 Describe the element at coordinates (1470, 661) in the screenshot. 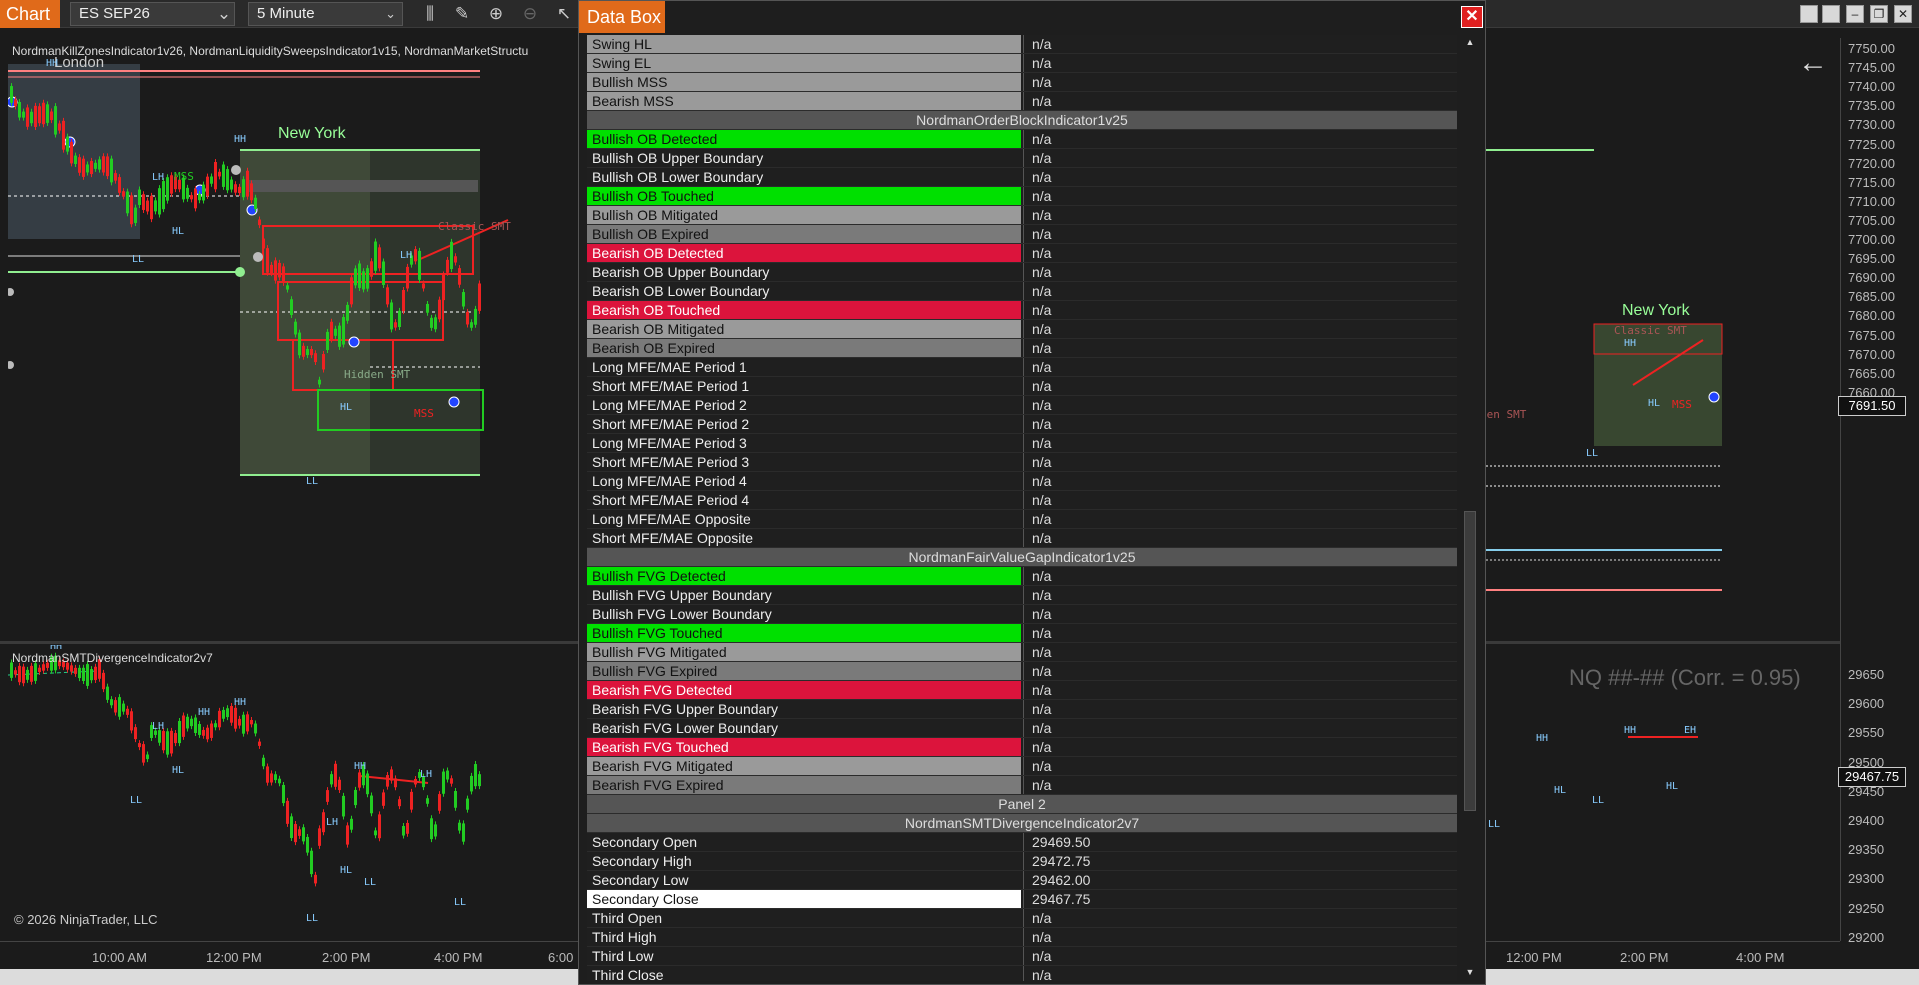

I see `scroll-thumb` at that location.